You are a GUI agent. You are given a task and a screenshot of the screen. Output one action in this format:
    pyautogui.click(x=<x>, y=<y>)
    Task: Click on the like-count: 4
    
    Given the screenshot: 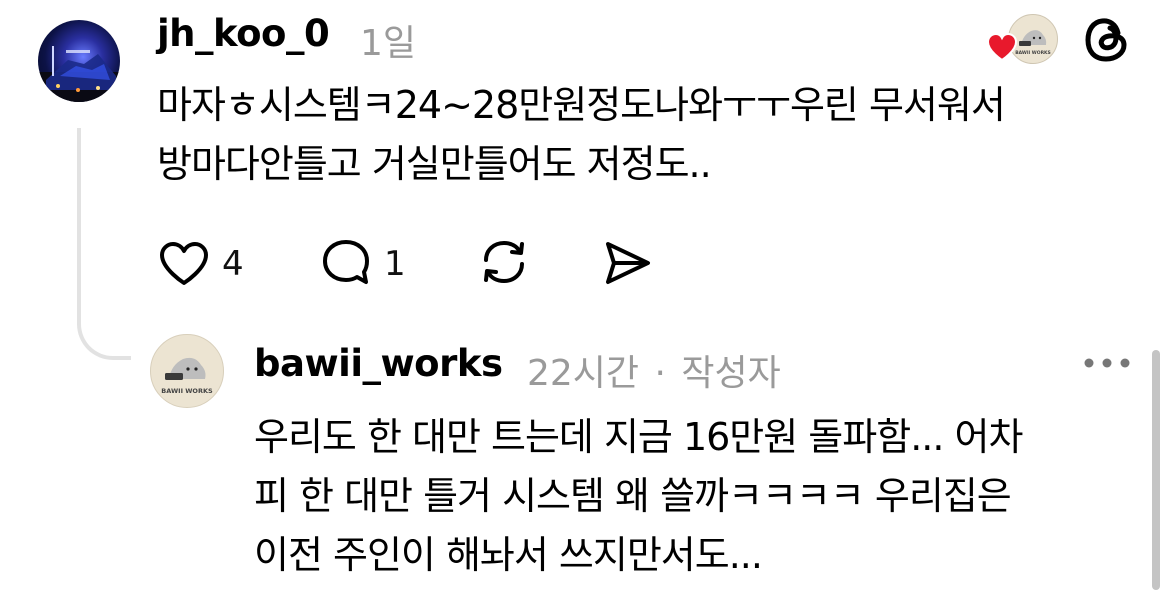 What is the action you would take?
    pyautogui.click(x=233, y=264)
    